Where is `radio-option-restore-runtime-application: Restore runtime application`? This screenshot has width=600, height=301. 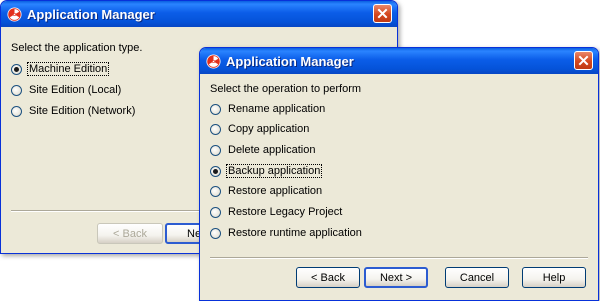
radio-option-restore-runtime-application: Restore runtime application is located at coordinates (286, 233).